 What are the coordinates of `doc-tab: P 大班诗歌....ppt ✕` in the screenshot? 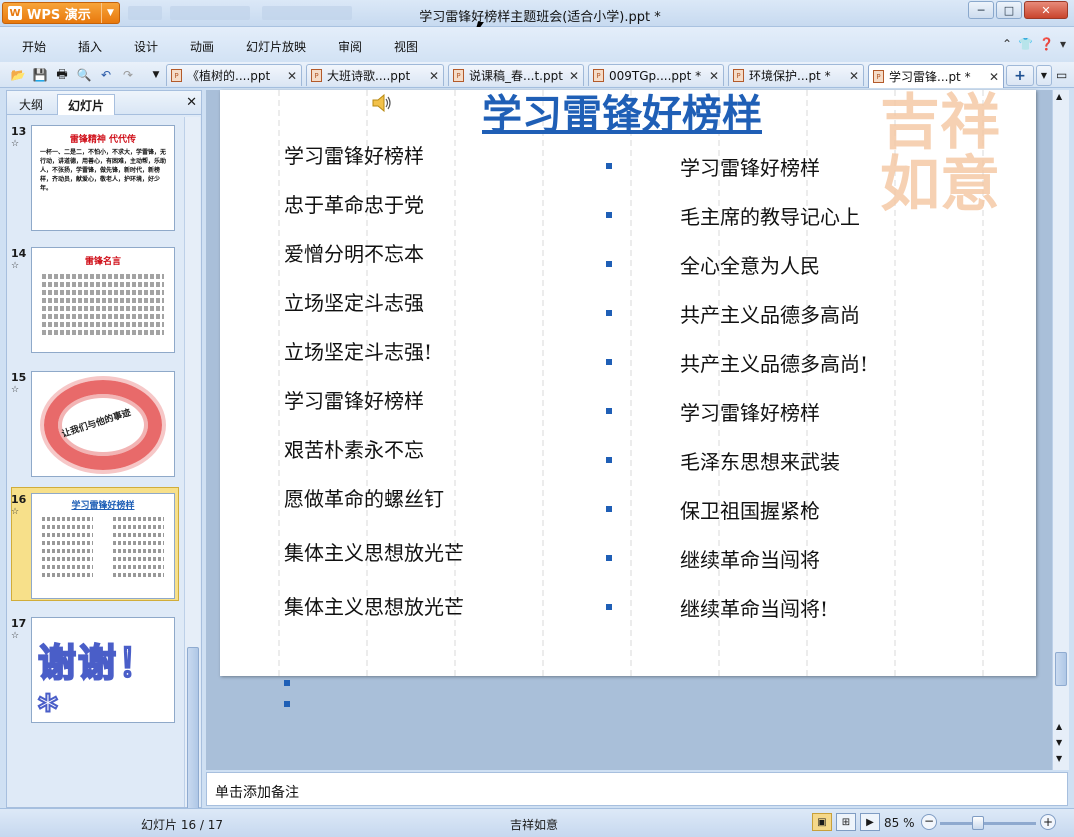 It's located at (375, 75).